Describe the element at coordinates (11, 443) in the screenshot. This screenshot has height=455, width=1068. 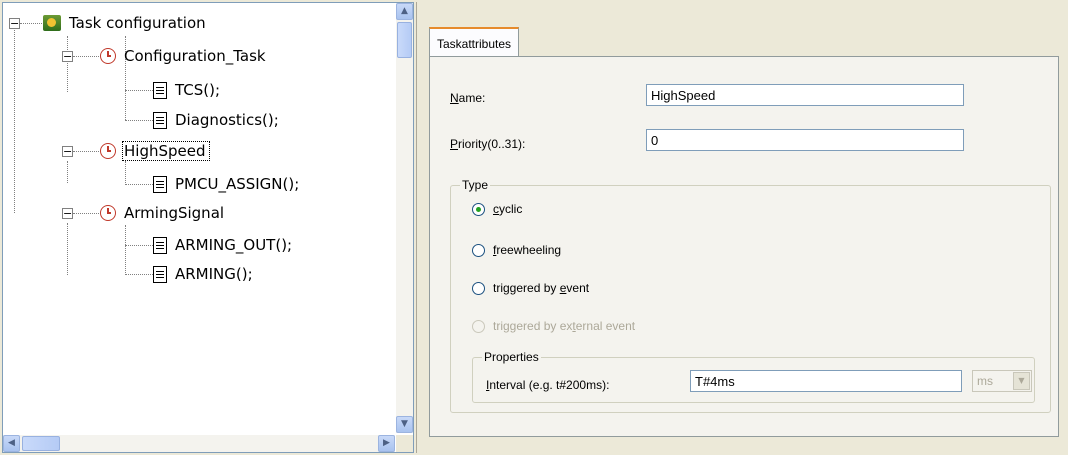
I see `scroll-left-icon: ◀` at that location.